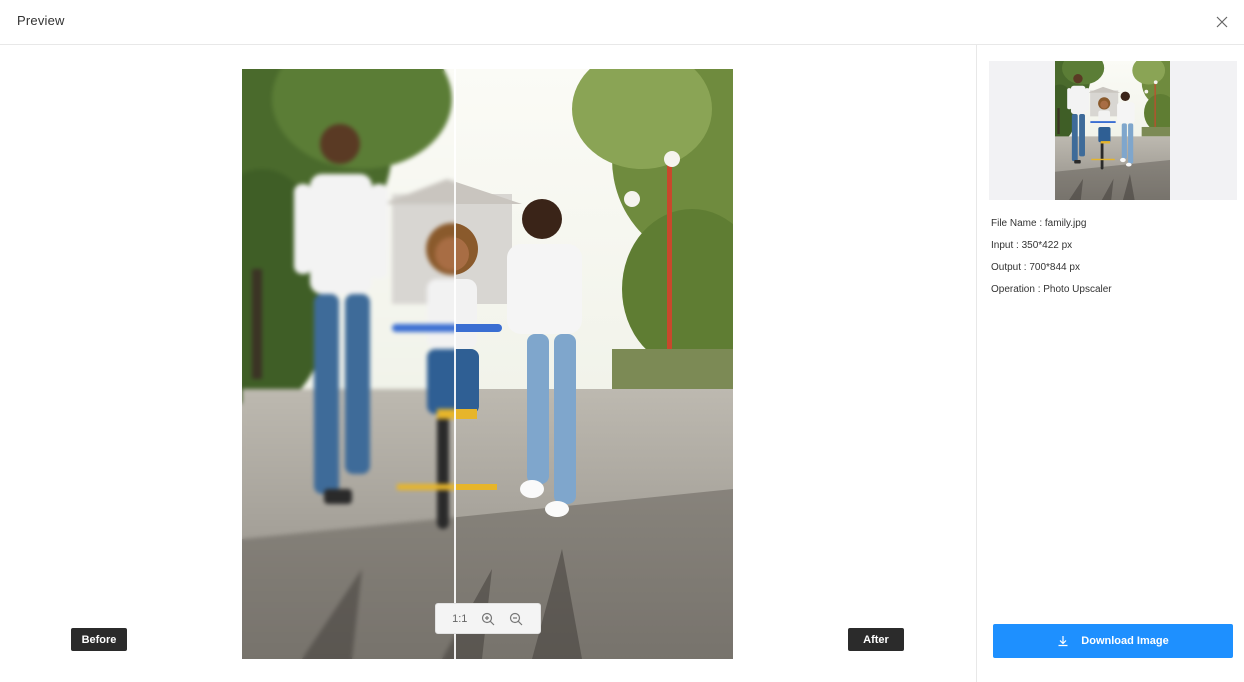 This screenshot has height=682, width=1244. Describe the element at coordinates (1032, 245) in the screenshot. I see `input-size-text: Input : 350*422 px` at that location.